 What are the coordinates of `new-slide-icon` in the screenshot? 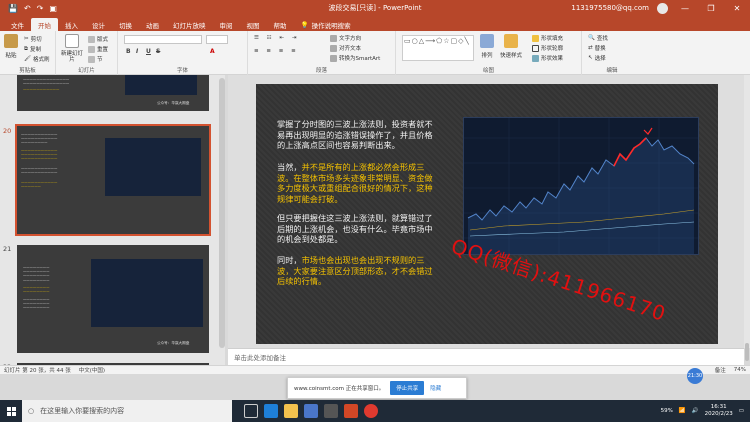 It's located at (72, 41).